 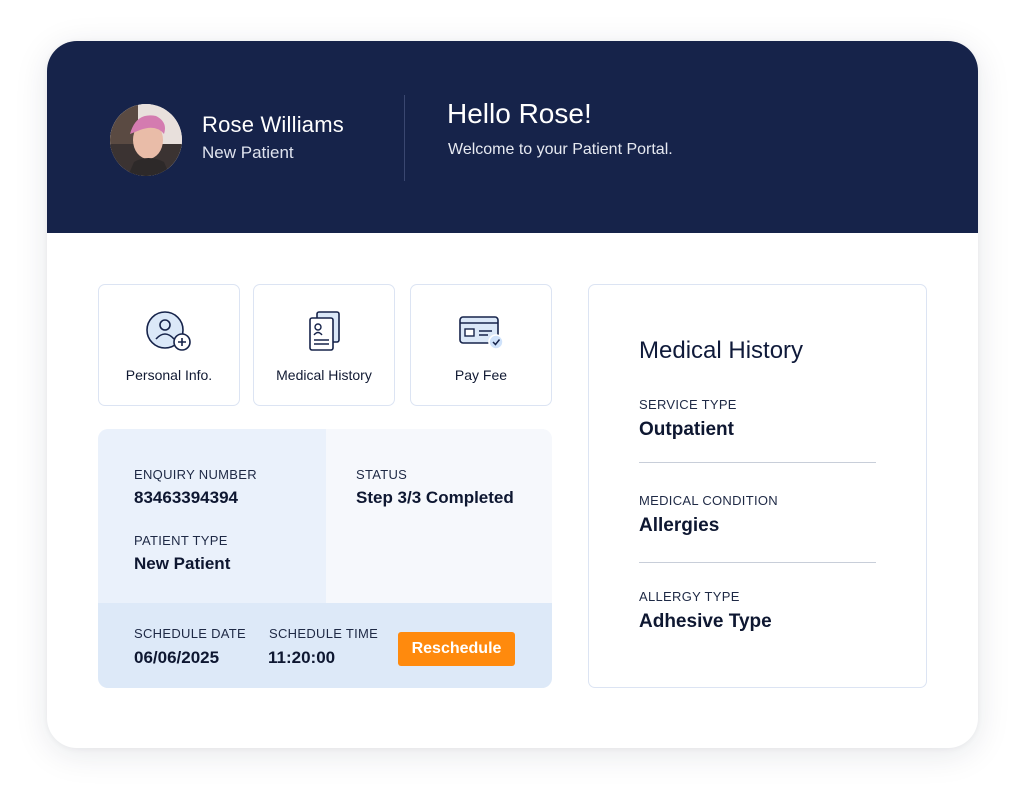 What do you see at coordinates (169, 375) in the screenshot?
I see `tile-label: Personal Info.` at bounding box center [169, 375].